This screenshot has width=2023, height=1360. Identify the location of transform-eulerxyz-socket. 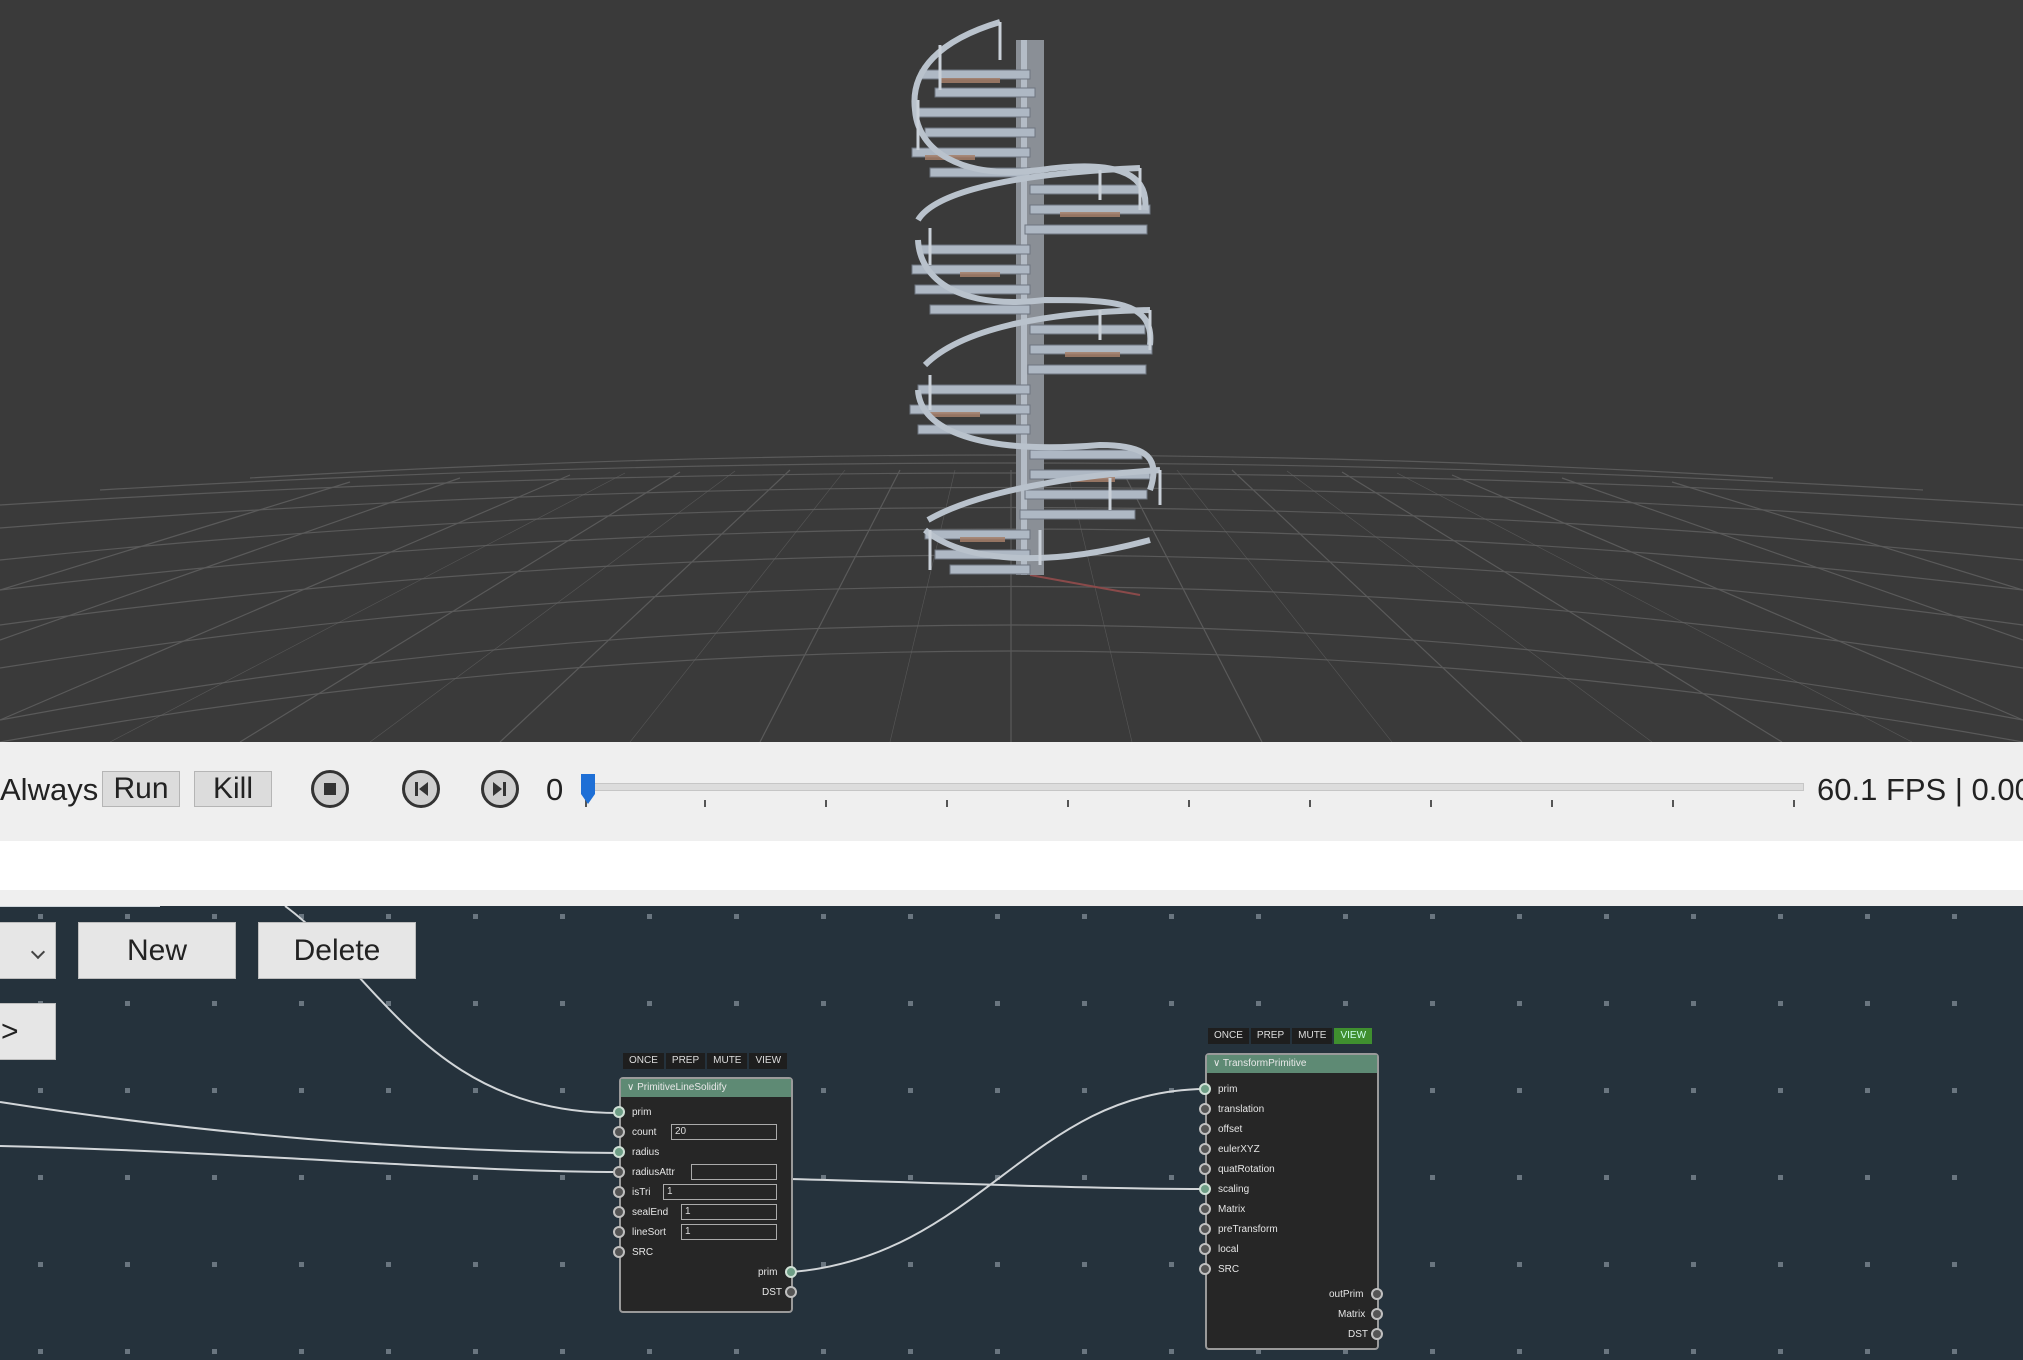
(1205, 1149).